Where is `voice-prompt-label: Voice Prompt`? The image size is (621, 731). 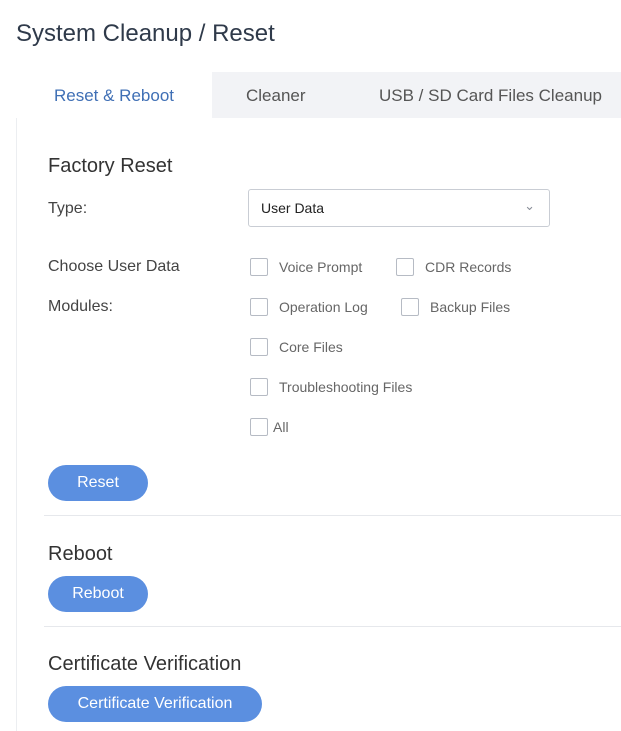
voice-prompt-label: Voice Prompt is located at coordinates (321, 267).